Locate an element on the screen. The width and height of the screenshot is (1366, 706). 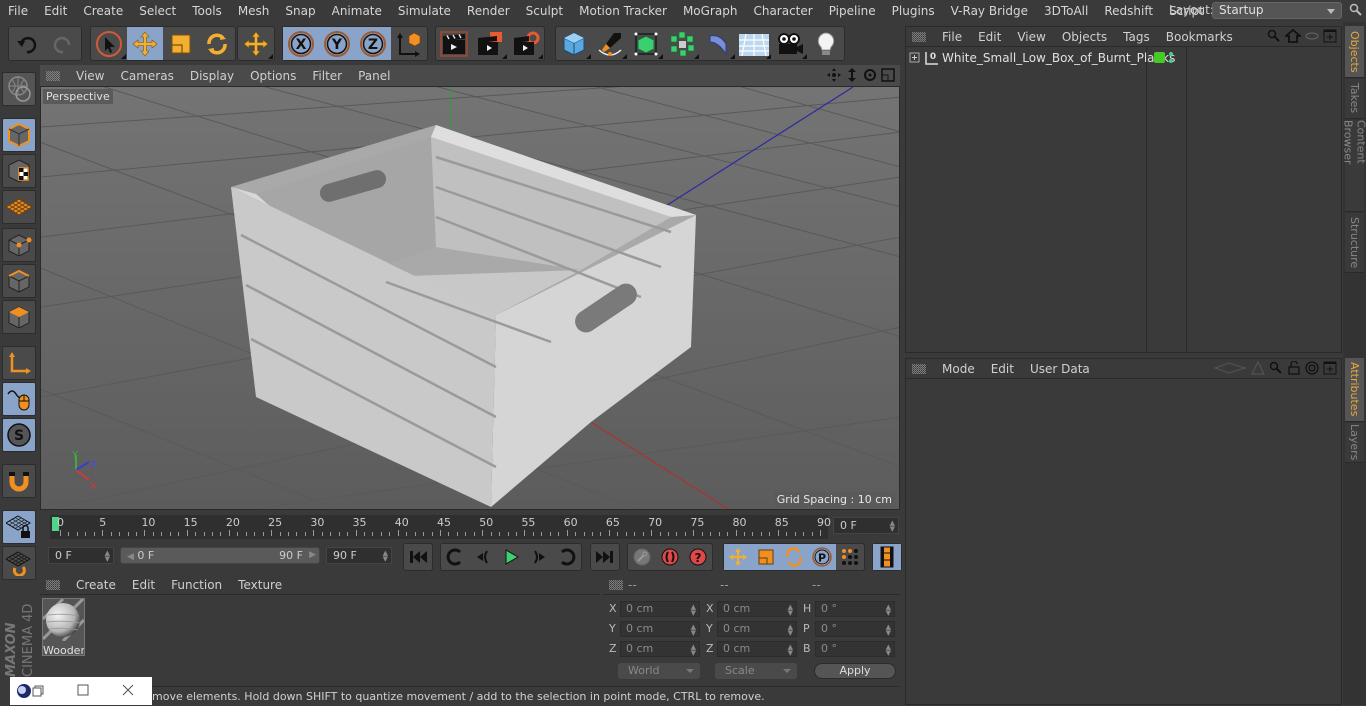
expand-icon is located at coordinates (915, 58).